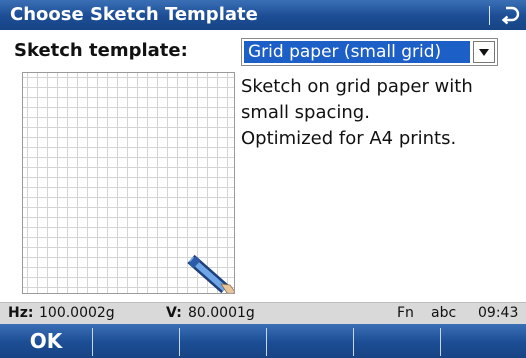 The width and height of the screenshot is (526, 358). I want to click on softkey-f3, so click(223, 341).